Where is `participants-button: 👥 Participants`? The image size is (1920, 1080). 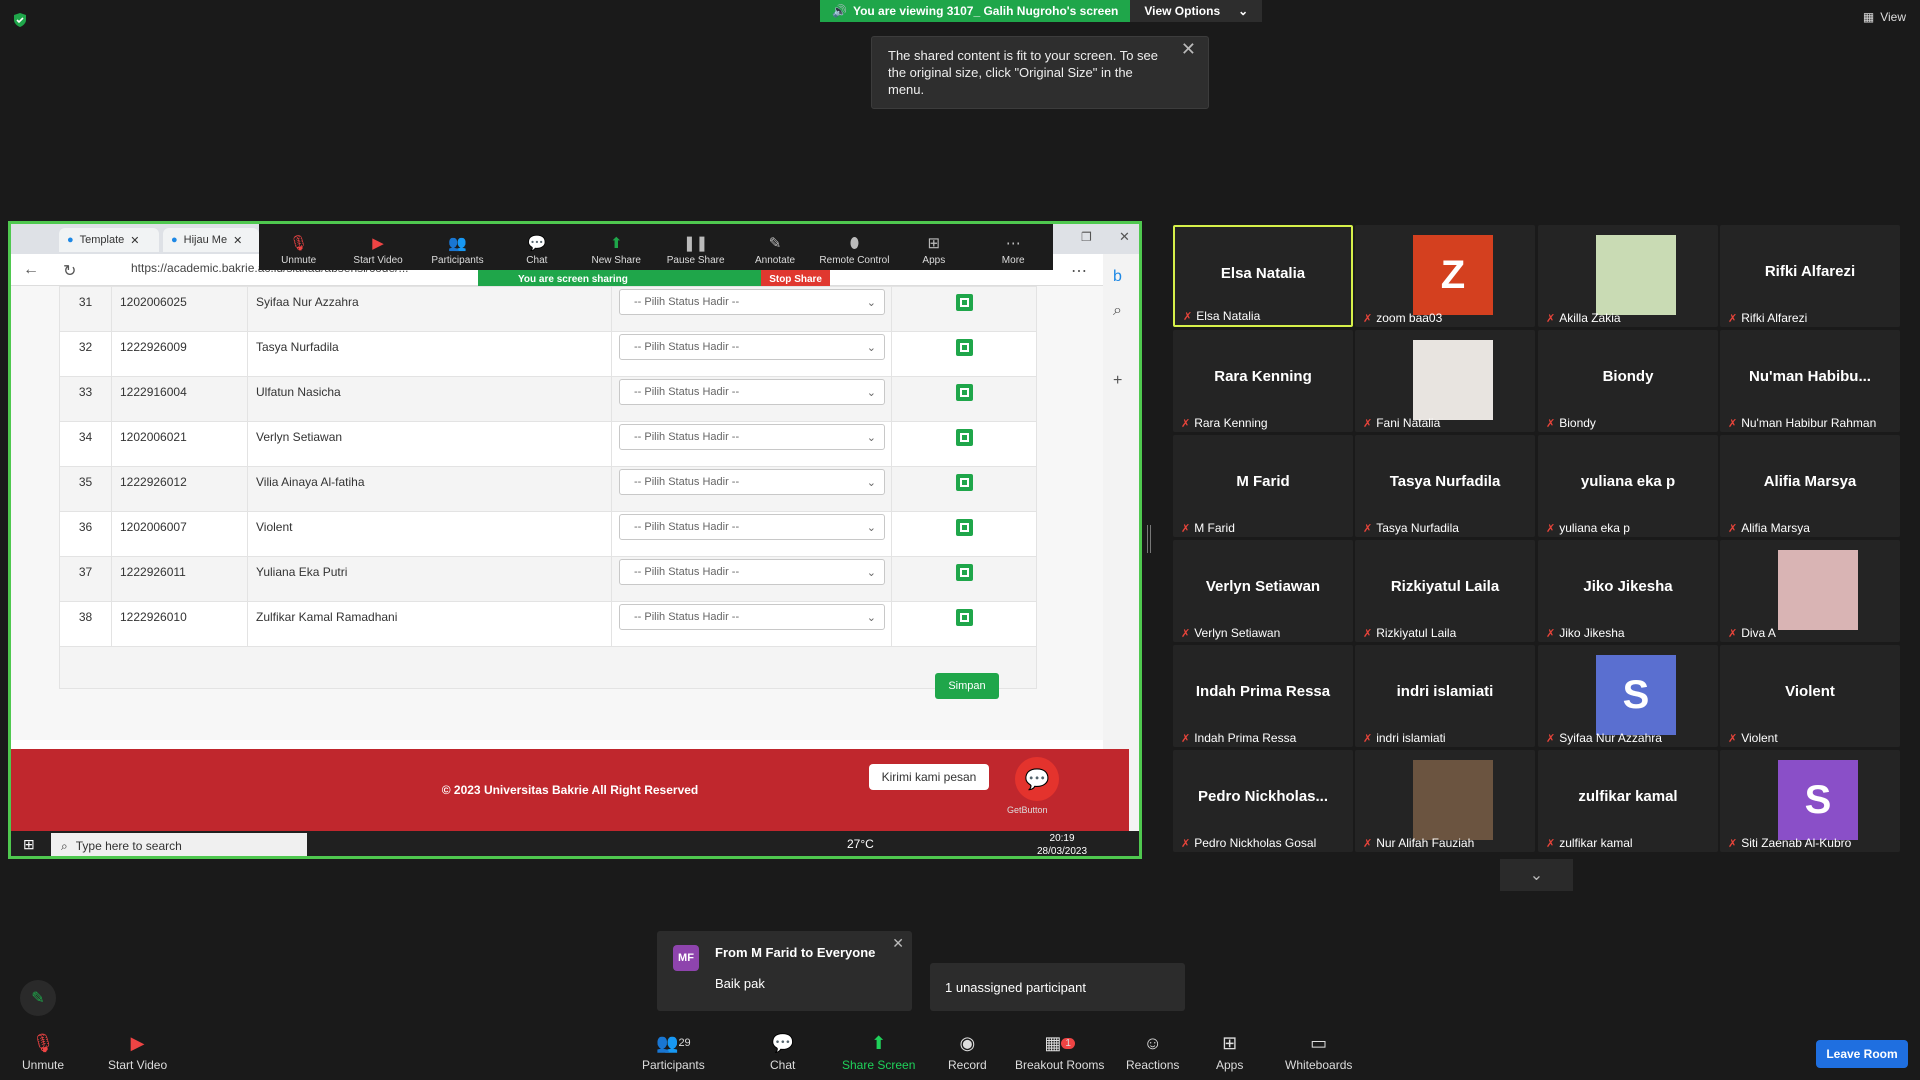
participants-button: 👥 Participants is located at coordinates (457, 250).